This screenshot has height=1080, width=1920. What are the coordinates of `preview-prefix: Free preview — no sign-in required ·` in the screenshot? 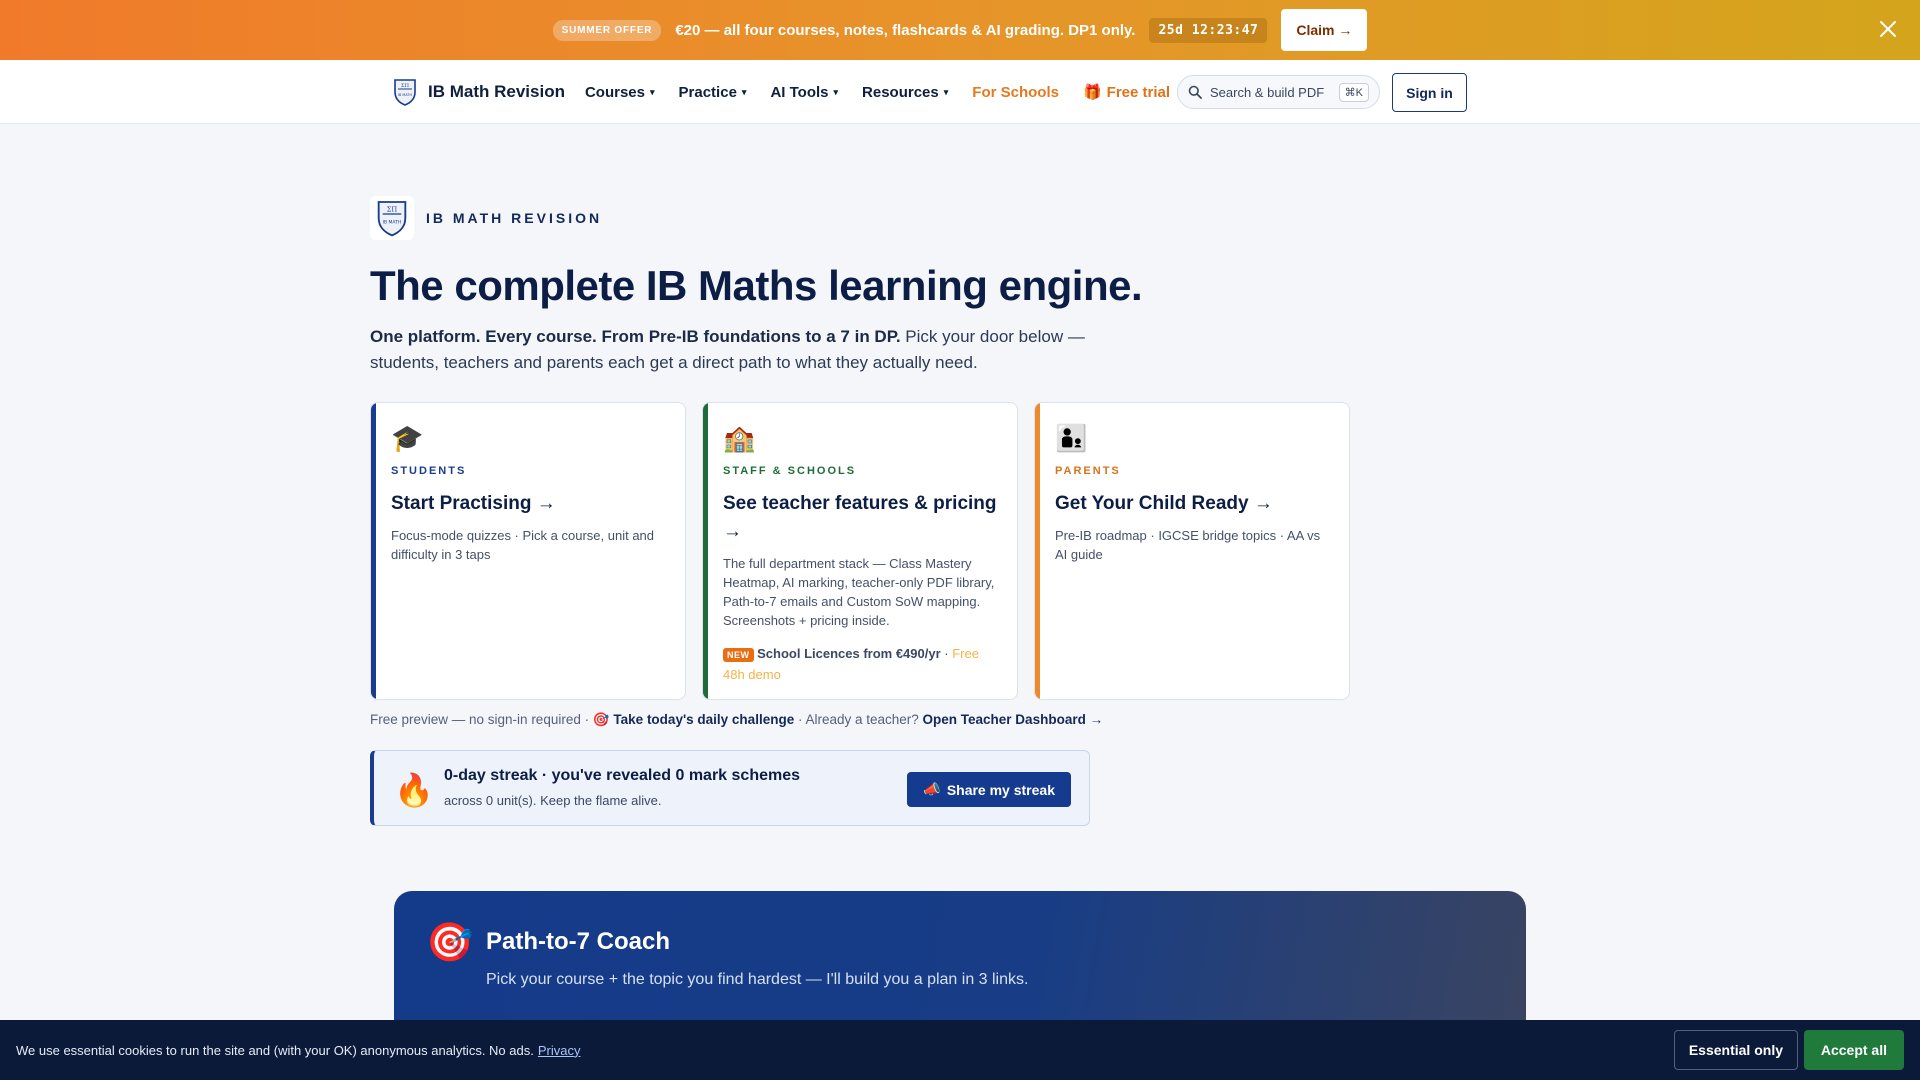 It's located at (481, 719).